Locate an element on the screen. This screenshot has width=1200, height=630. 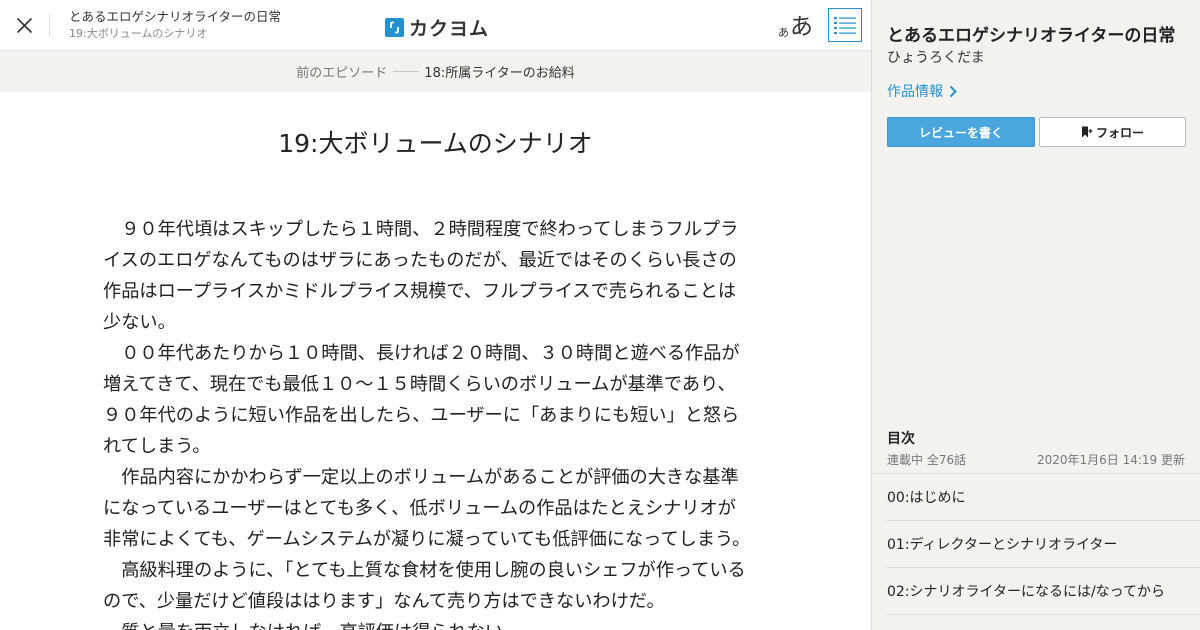
episode-title: 19:大ボリュームのシナリオ is located at coordinates (435, 143).